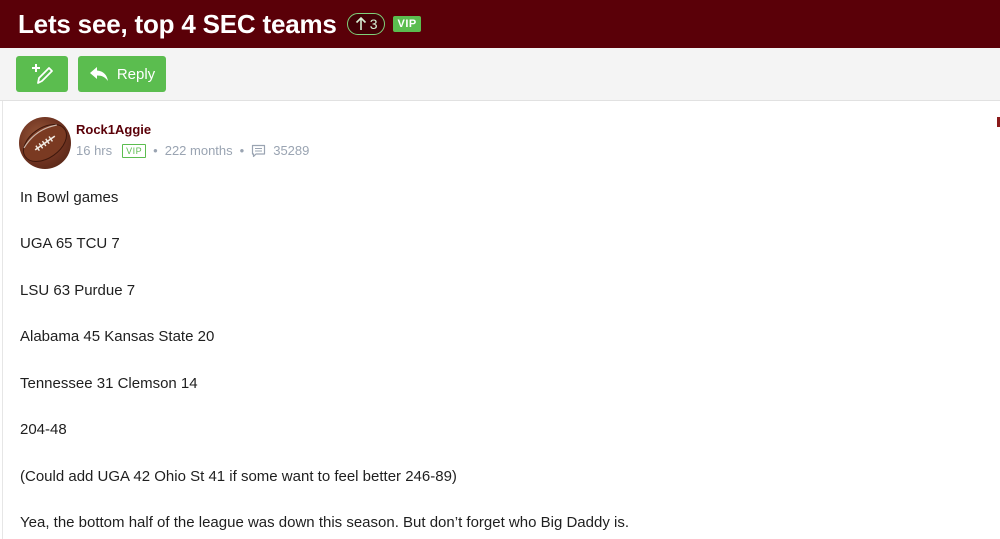 The height and width of the screenshot is (539, 1000). I want to click on post-text-line: Alabama 45 Kansas State 20, so click(117, 336).